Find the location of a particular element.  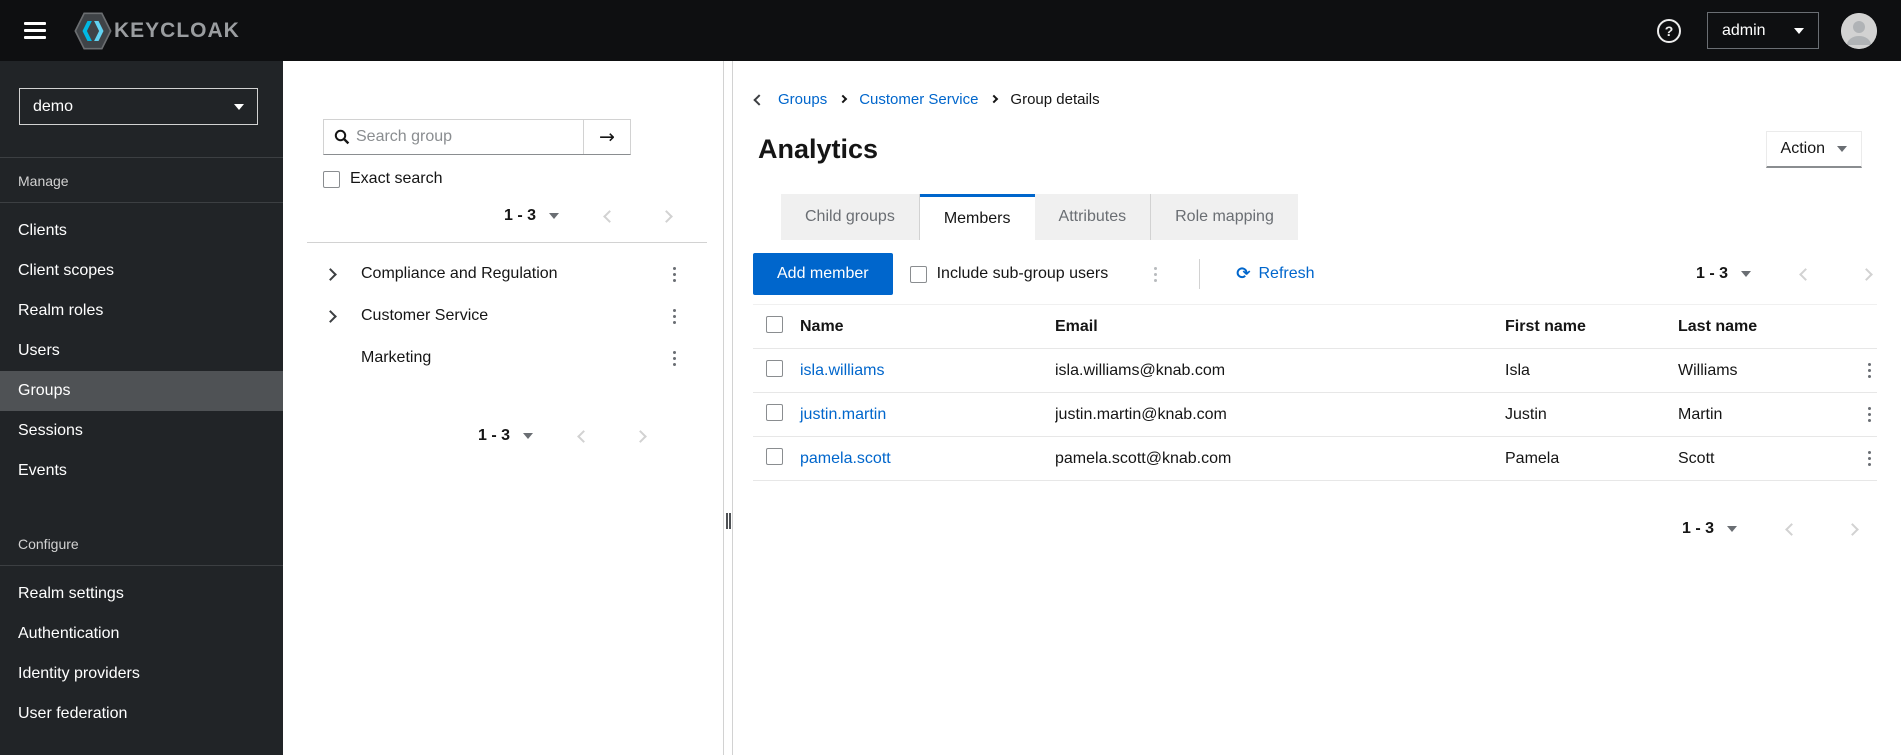

sidebar-item-realm-roles: Realm roles is located at coordinates (141, 311).